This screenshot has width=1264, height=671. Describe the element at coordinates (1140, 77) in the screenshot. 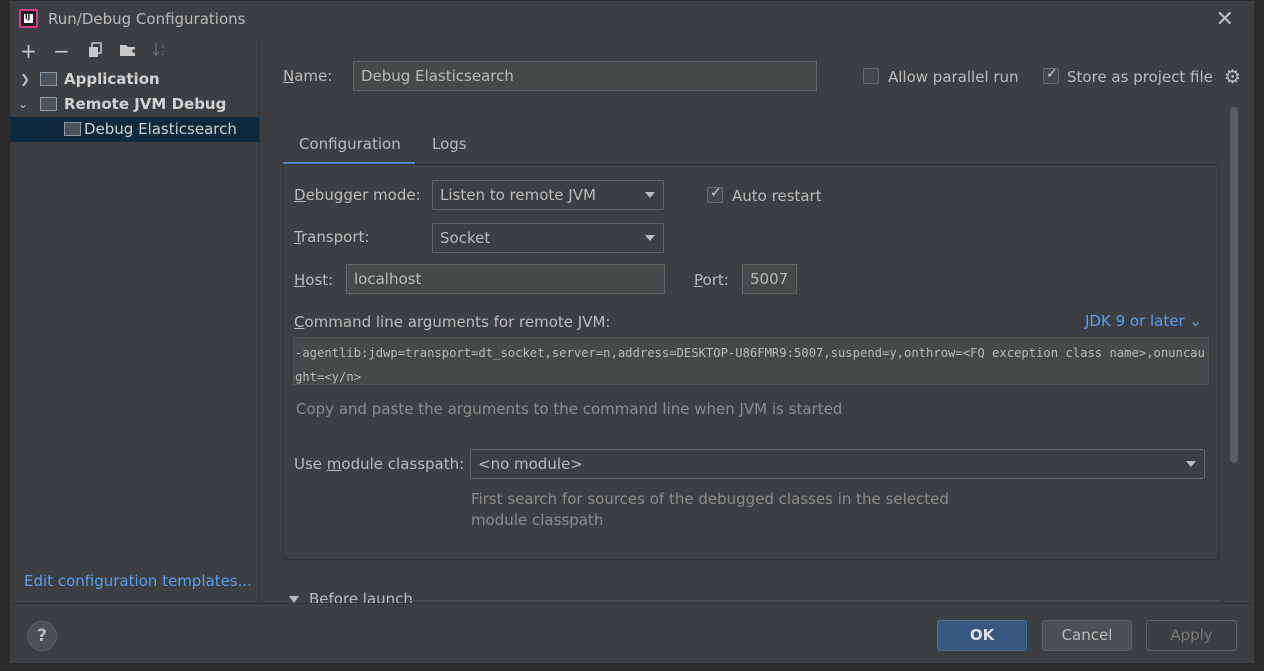

I see `store-as-project-file-label: Store as project file` at that location.